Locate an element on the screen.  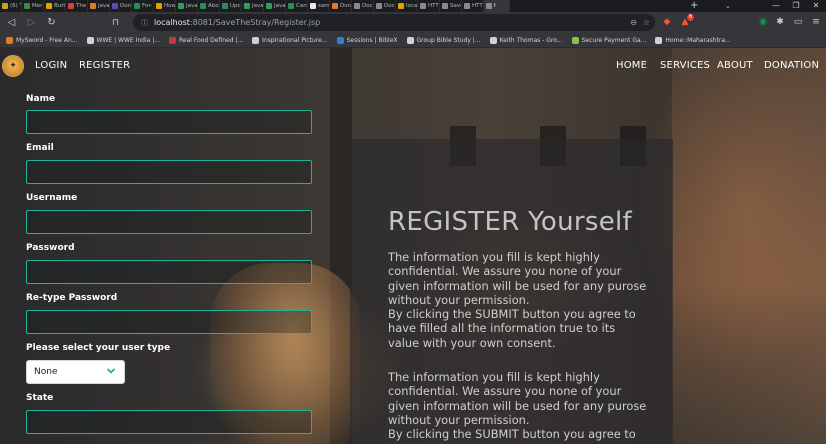
forward-icon: ▷ is located at coordinates (31, 22).